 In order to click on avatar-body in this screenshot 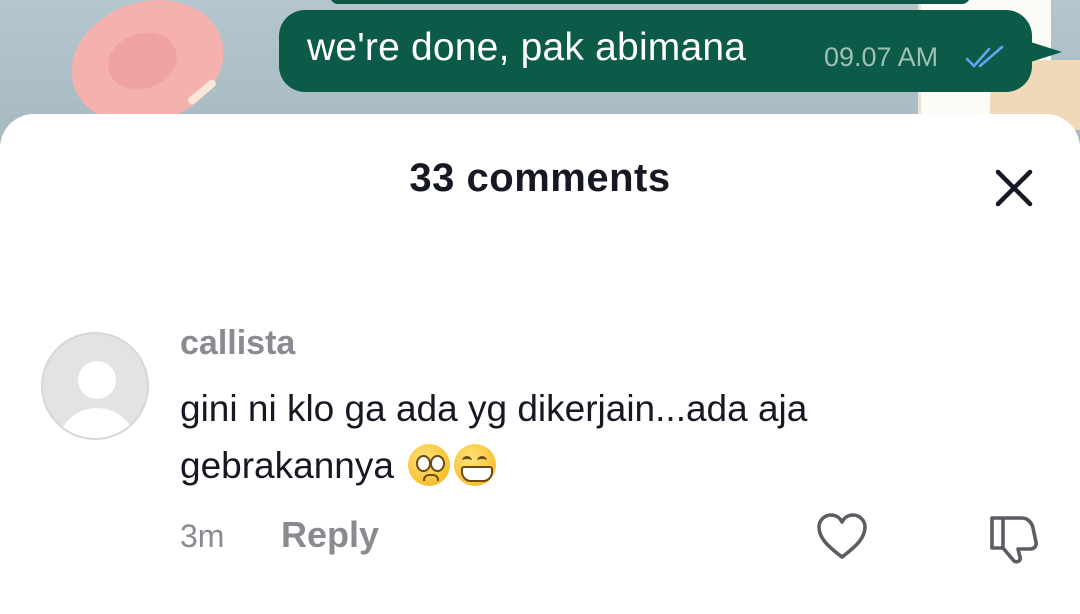, I will do `click(97, 423)`.